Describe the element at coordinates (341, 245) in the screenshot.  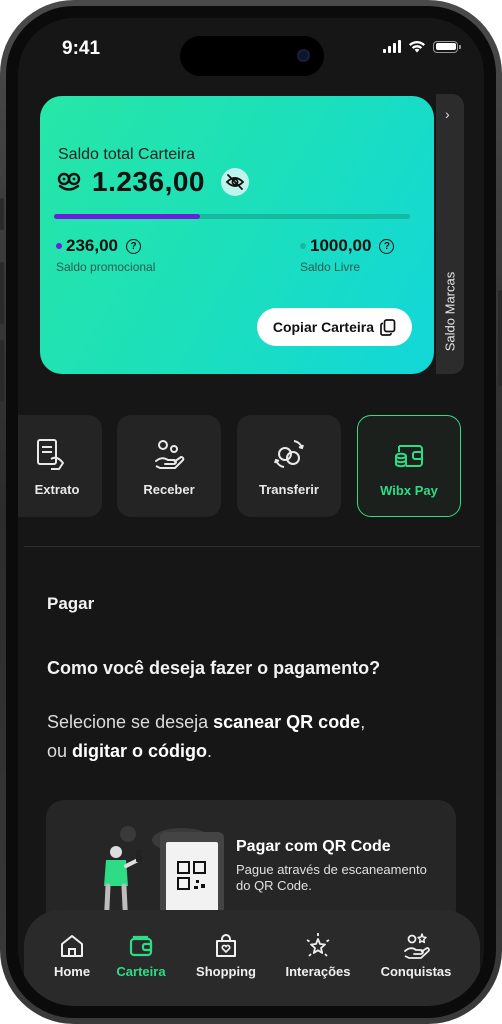
I see `free-amount: 1000,00` at that location.